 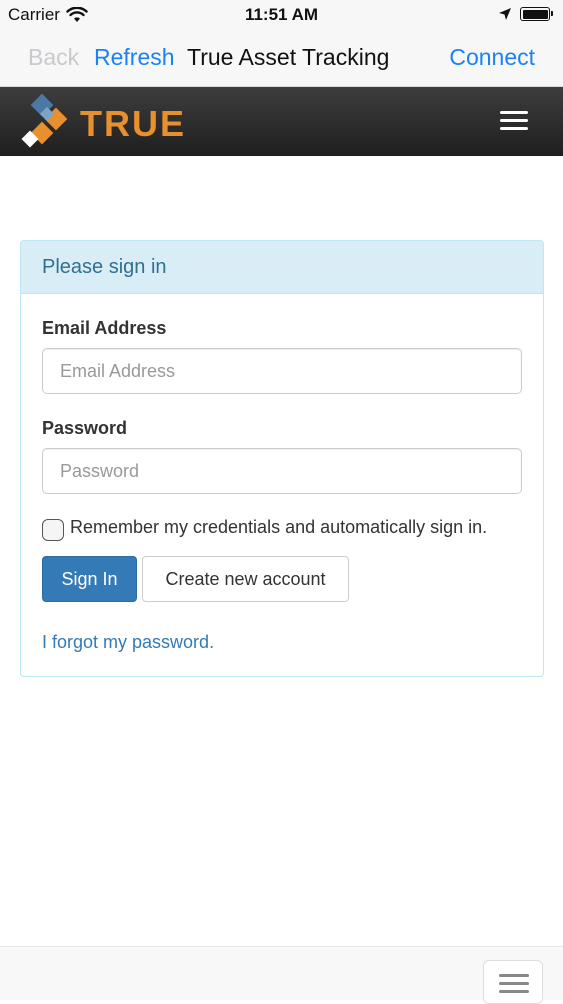 I want to click on connect-button: Connect, so click(x=492, y=57).